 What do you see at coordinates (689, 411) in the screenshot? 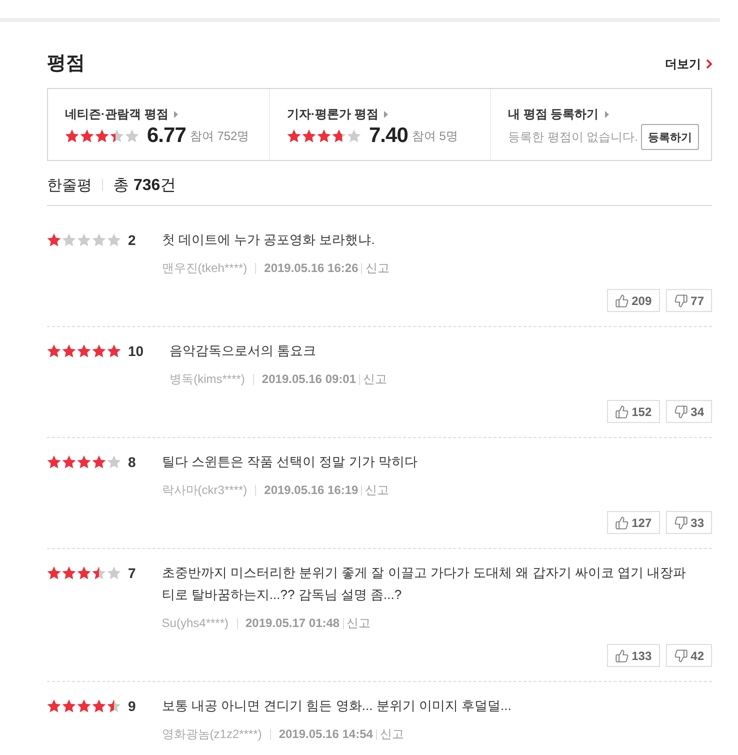
I see `dislike-button: 34` at bounding box center [689, 411].